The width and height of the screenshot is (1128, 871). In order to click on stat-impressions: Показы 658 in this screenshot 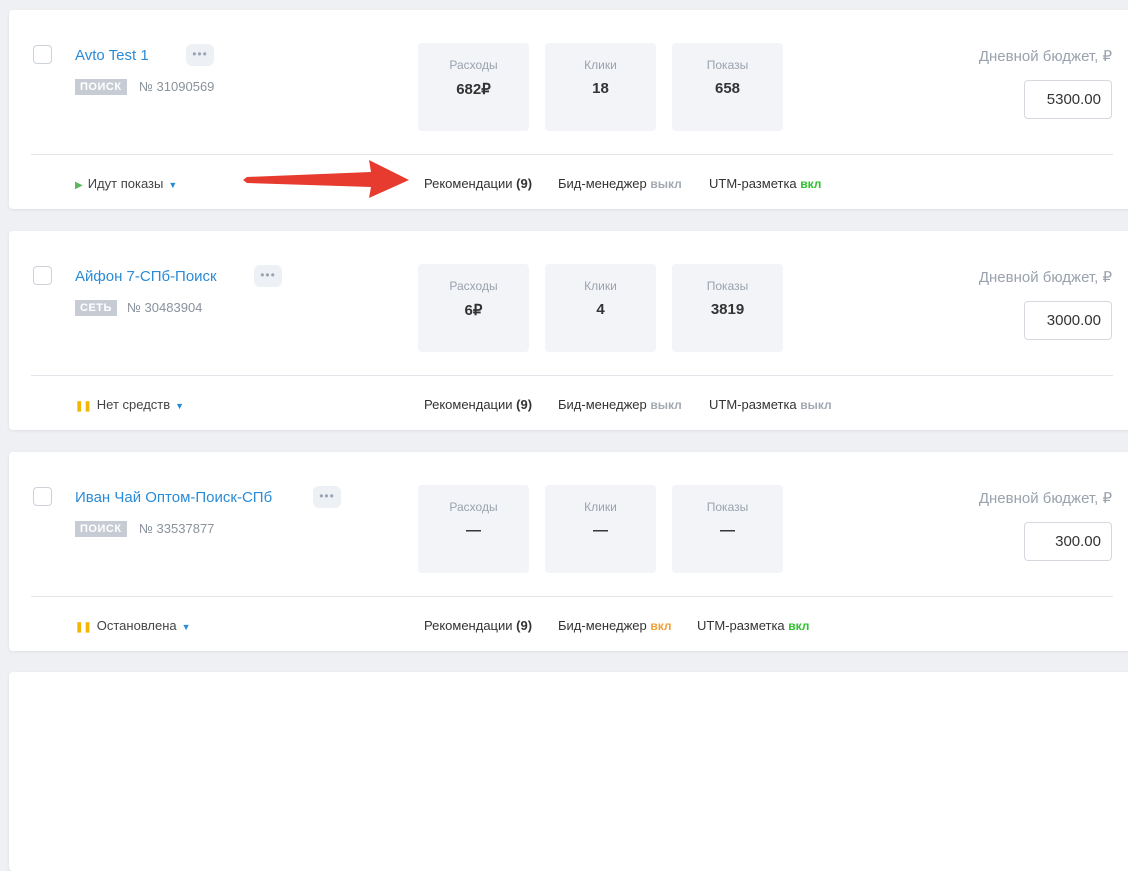, I will do `click(727, 87)`.